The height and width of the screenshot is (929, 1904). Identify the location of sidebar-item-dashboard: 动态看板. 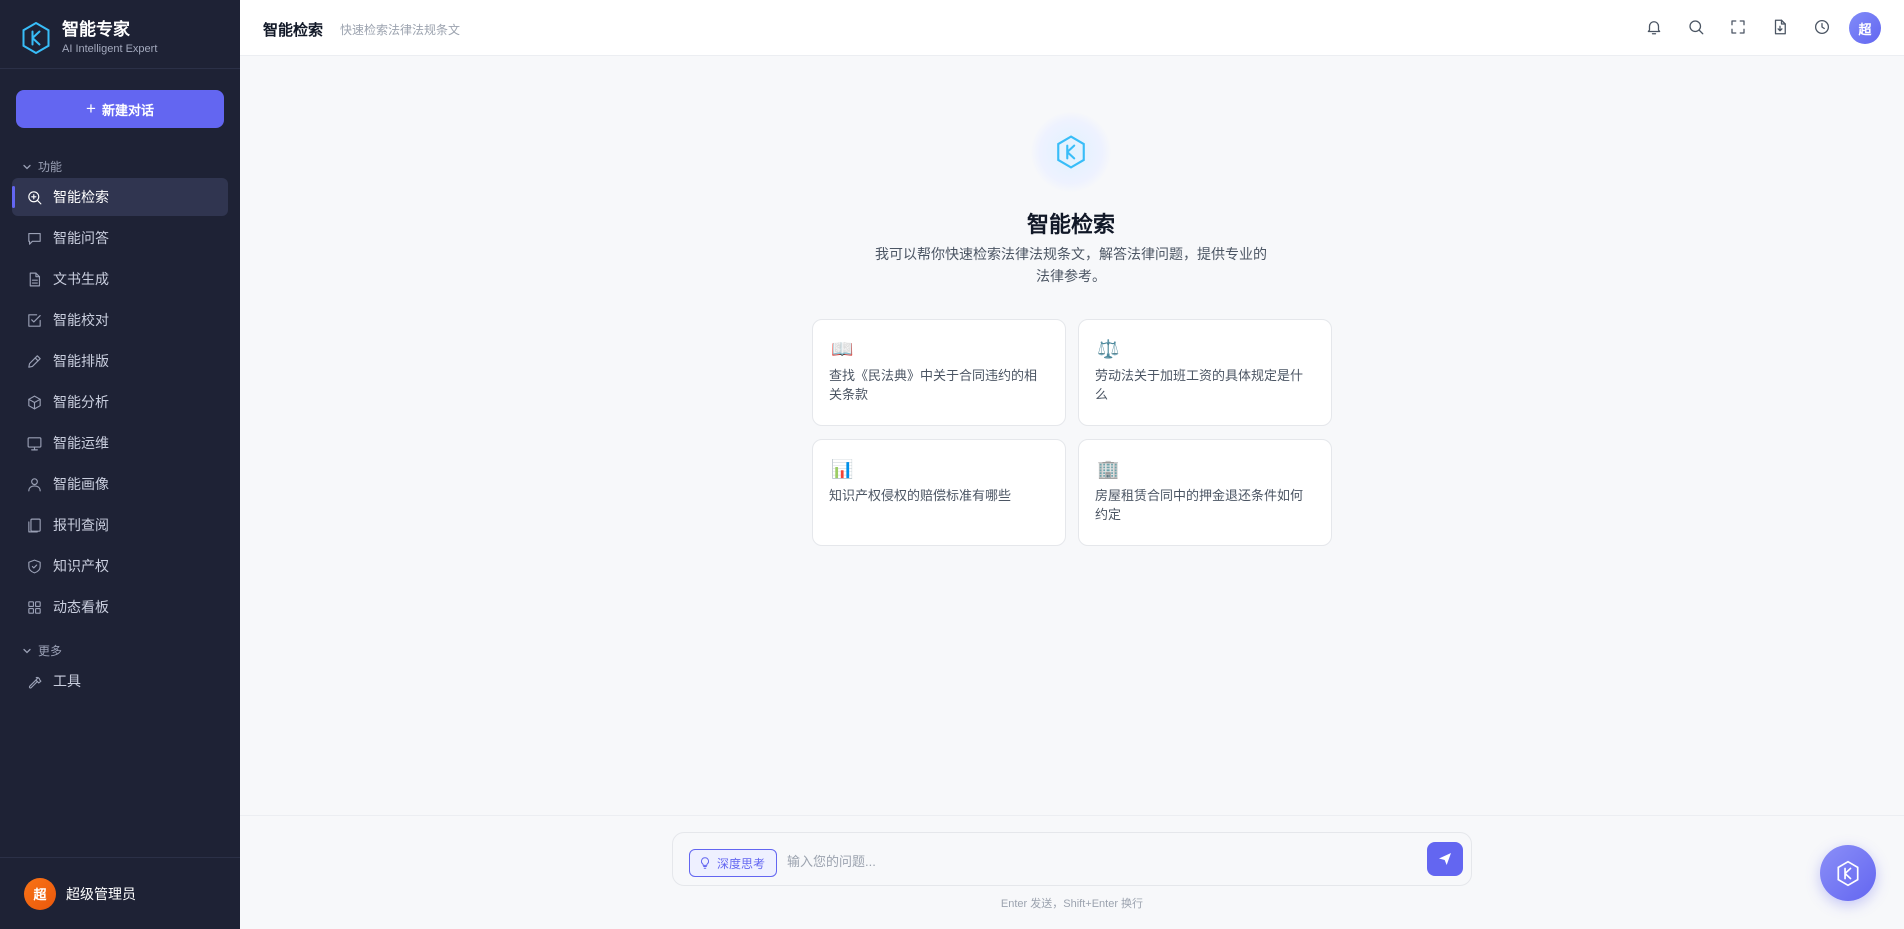
(120, 607).